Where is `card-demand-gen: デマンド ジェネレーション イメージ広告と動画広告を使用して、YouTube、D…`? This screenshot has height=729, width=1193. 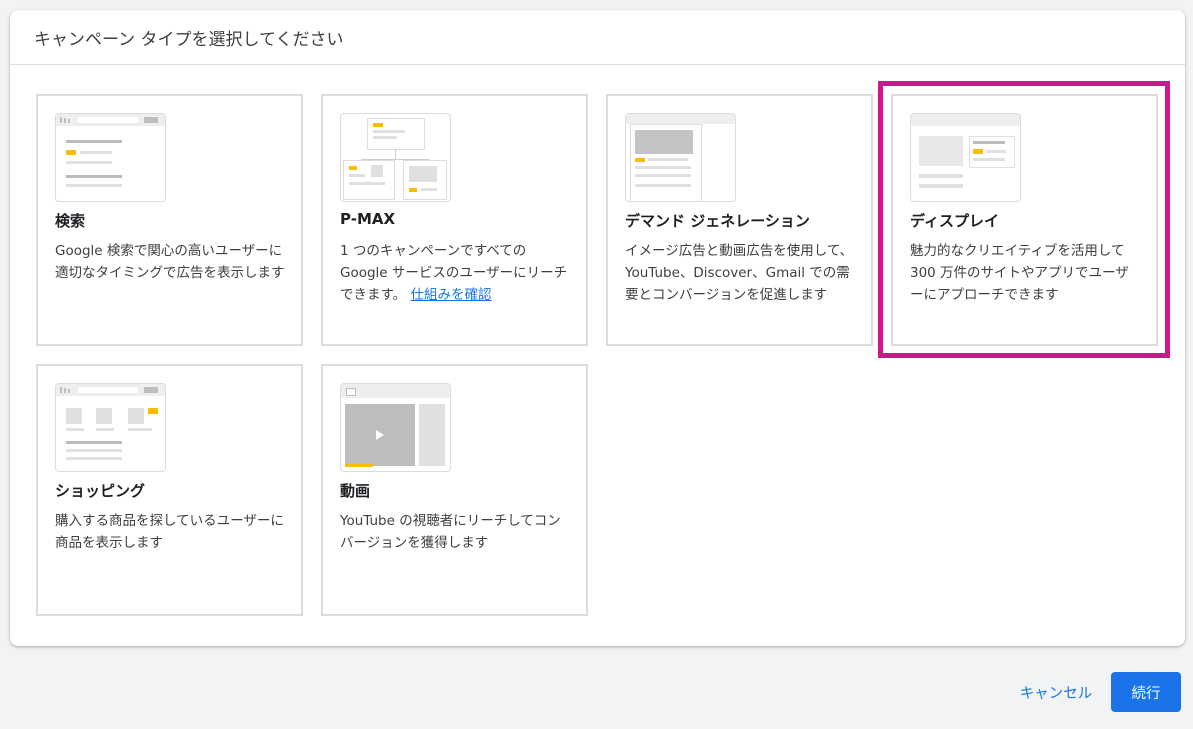 card-demand-gen: デマンド ジェネレーション イメージ広告と動画広告を使用して、YouTube、D… is located at coordinates (739, 220).